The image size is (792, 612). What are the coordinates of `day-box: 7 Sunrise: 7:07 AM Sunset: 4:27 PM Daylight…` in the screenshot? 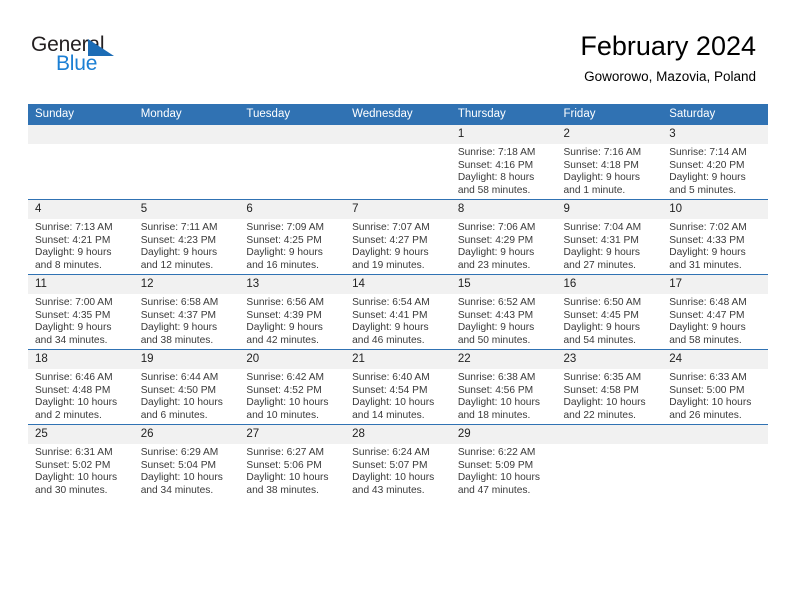 It's located at (398, 237).